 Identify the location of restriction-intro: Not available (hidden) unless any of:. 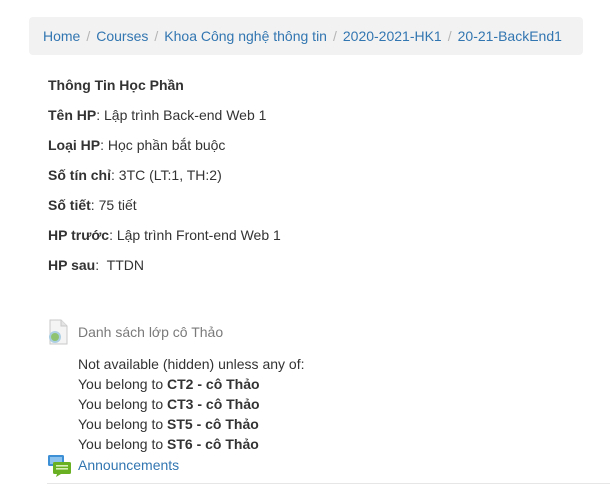
(191, 364).